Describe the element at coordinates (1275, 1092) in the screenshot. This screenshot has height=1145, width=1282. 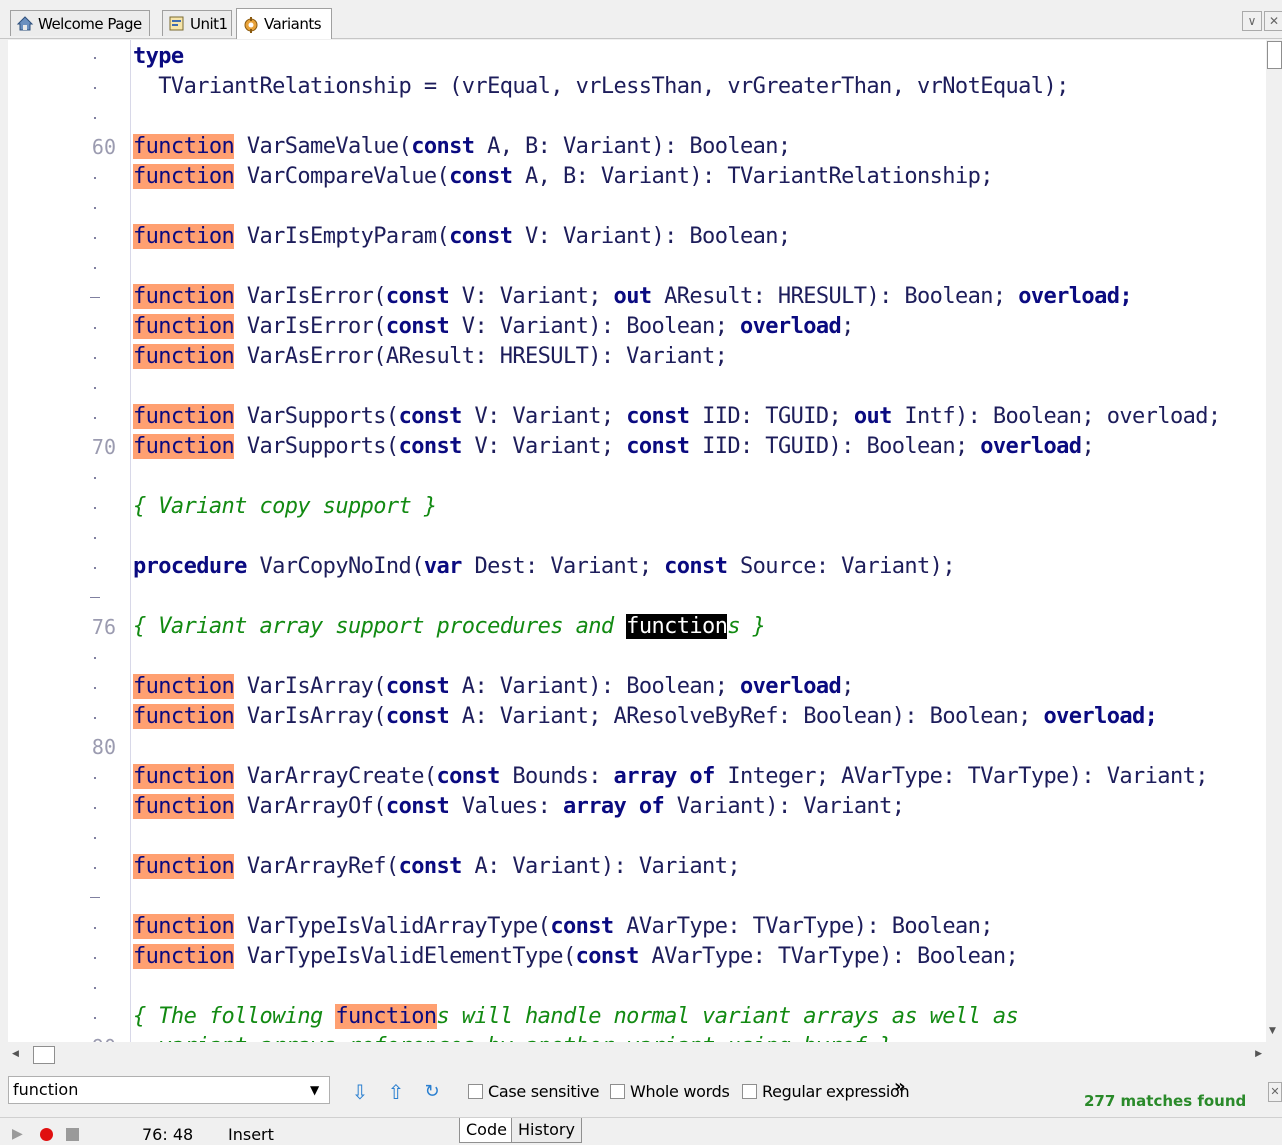
I see `close-search-icon: ✕` at that location.